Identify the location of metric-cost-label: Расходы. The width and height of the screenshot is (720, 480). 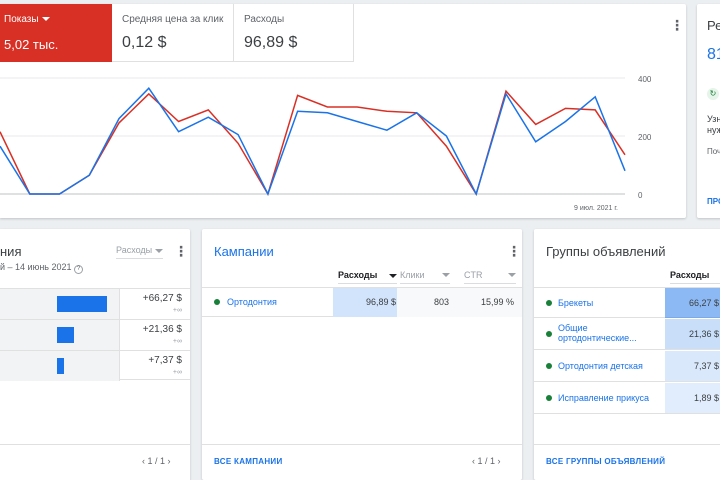
(264, 19).